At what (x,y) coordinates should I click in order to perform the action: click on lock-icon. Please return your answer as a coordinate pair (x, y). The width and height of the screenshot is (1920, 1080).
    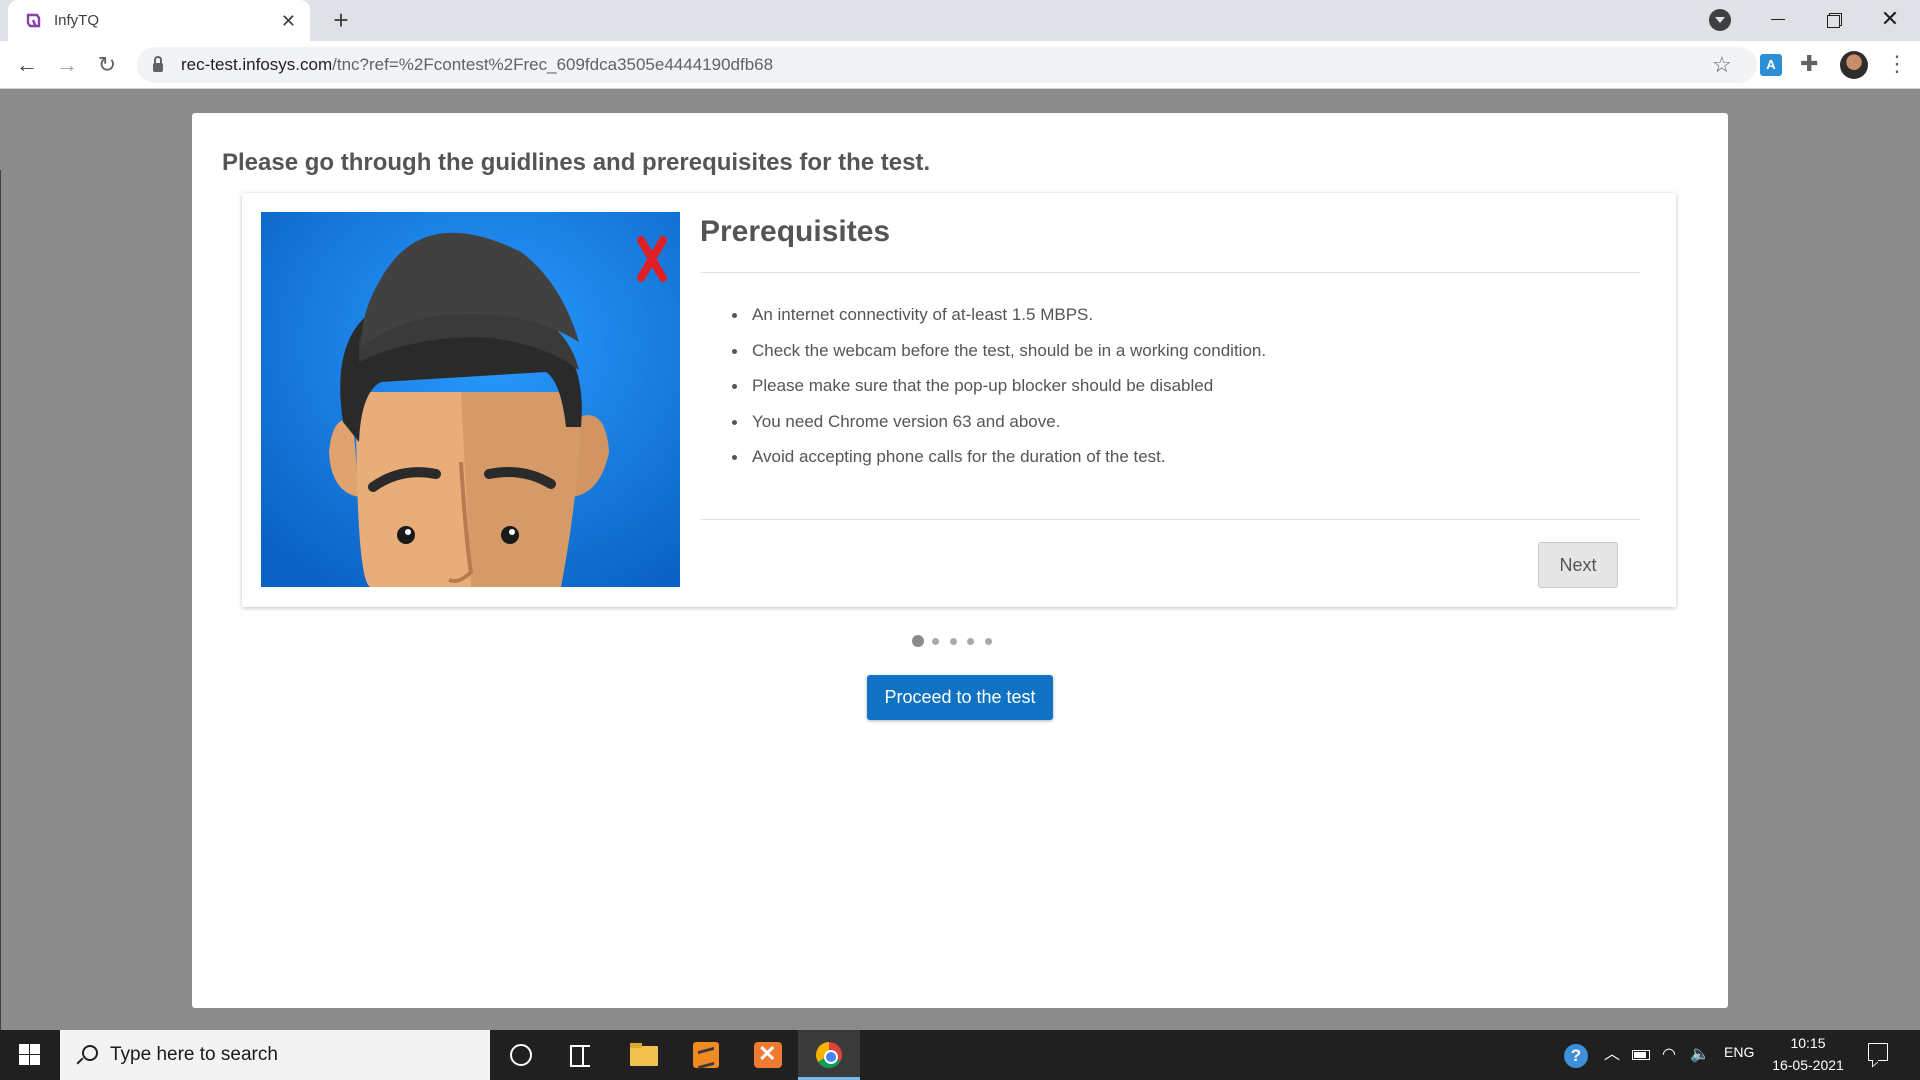
    Looking at the image, I should click on (158, 63).